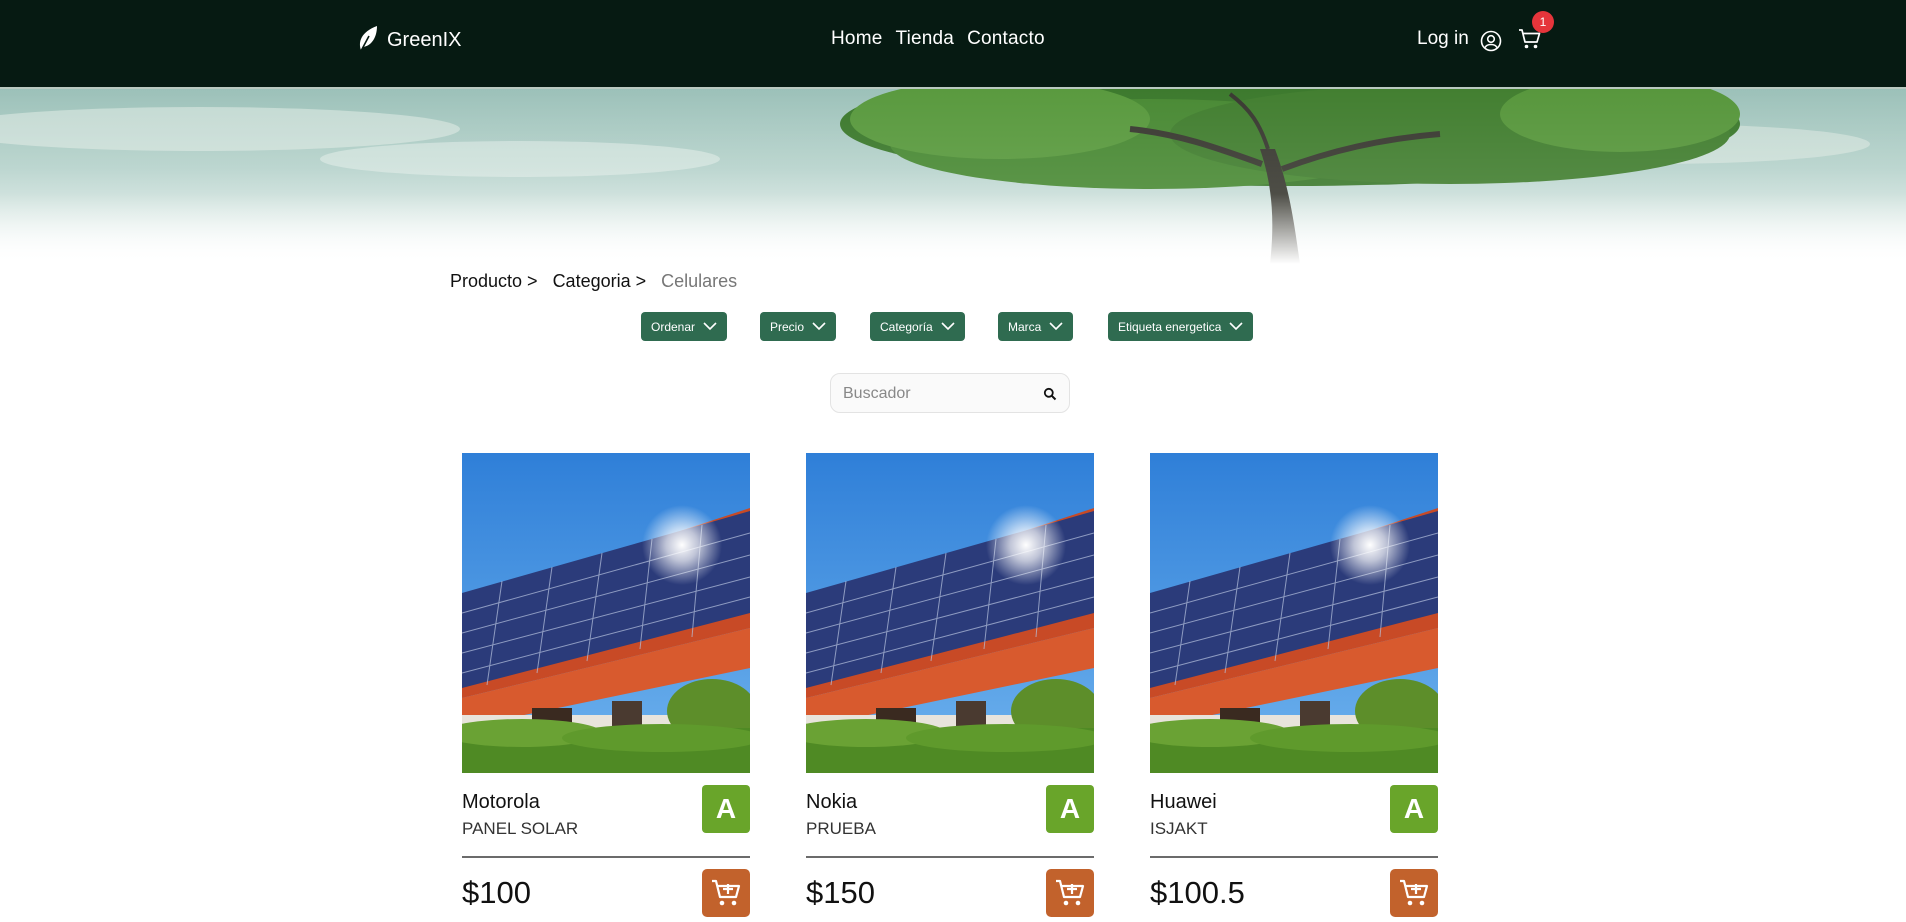  What do you see at coordinates (924, 39) in the screenshot?
I see `nav-tienda: Tienda` at bounding box center [924, 39].